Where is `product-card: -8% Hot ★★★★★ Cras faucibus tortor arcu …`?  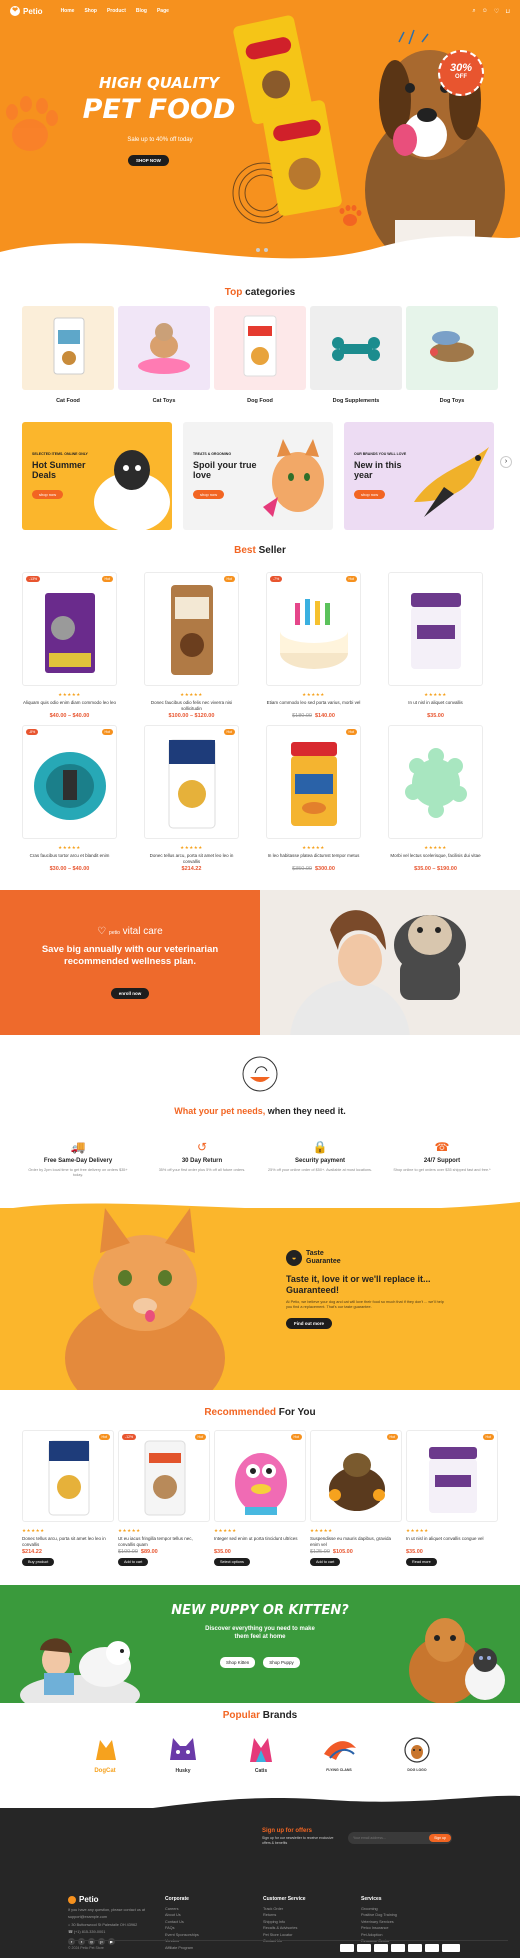 product-card: -8% Hot ★★★★★ Cras faucibus tortor arcu … is located at coordinates (69, 798).